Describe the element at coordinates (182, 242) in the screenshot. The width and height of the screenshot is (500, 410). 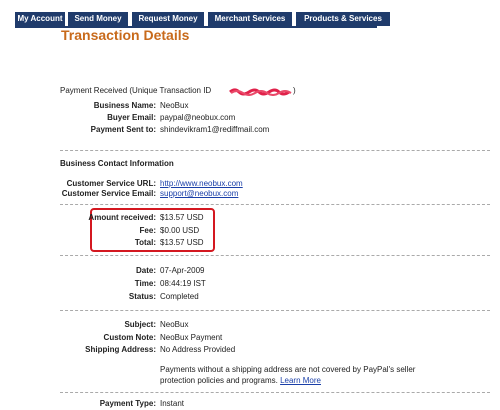
I see `total-value: $13.57 USD` at that location.